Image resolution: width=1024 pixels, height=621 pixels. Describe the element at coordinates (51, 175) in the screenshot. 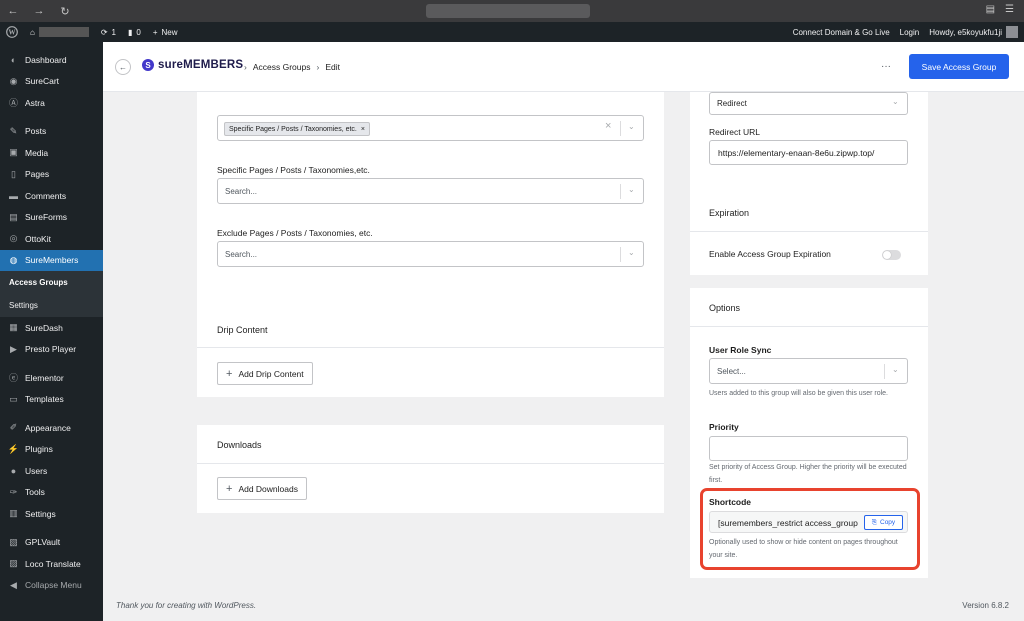

I see `sidebar-item-pages: ▯ Pages` at that location.